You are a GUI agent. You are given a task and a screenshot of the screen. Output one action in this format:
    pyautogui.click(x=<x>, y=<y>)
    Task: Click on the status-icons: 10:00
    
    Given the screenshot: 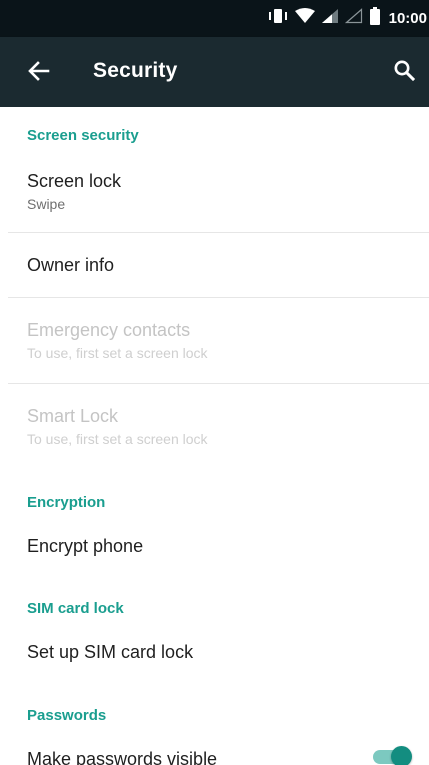 What is the action you would take?
    pyautogui.click(x=347, y=18)
    